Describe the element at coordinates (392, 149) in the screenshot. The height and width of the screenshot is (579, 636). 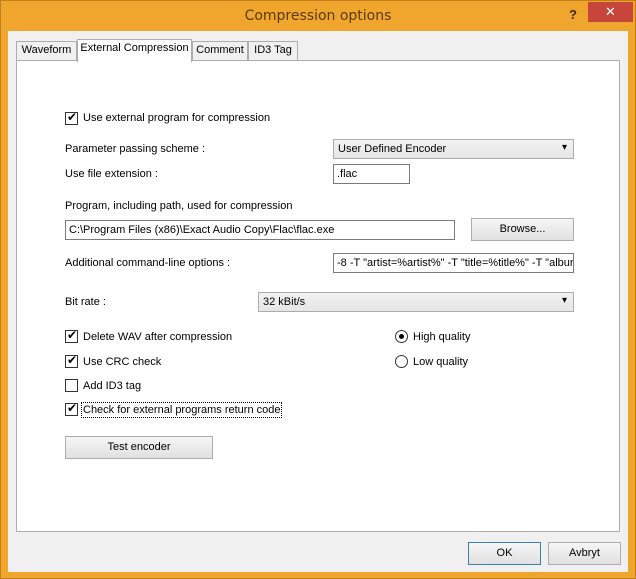
I see `param-scheme-value: User Defined Encoder` at that location.